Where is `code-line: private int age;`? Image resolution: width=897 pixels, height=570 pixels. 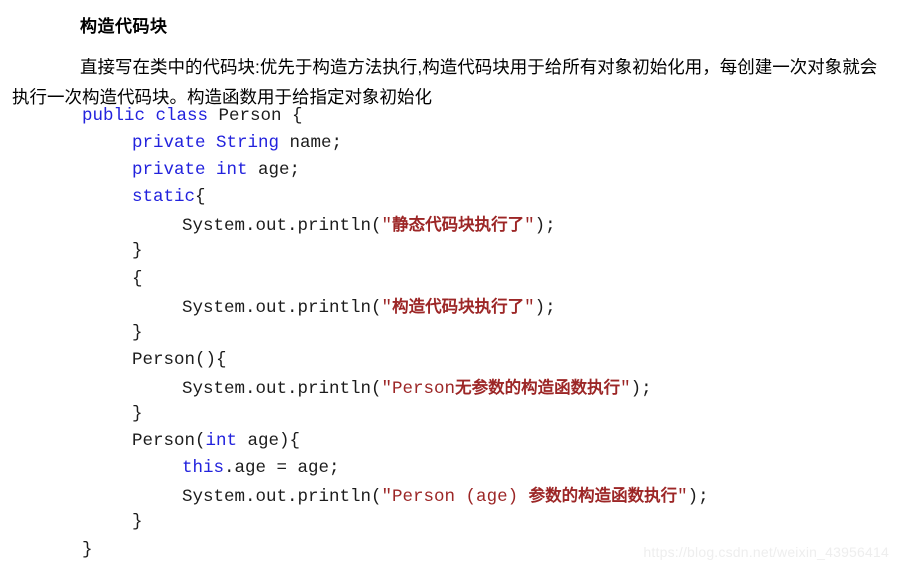 code-line: private int age; is located at coordinates (448, 170).